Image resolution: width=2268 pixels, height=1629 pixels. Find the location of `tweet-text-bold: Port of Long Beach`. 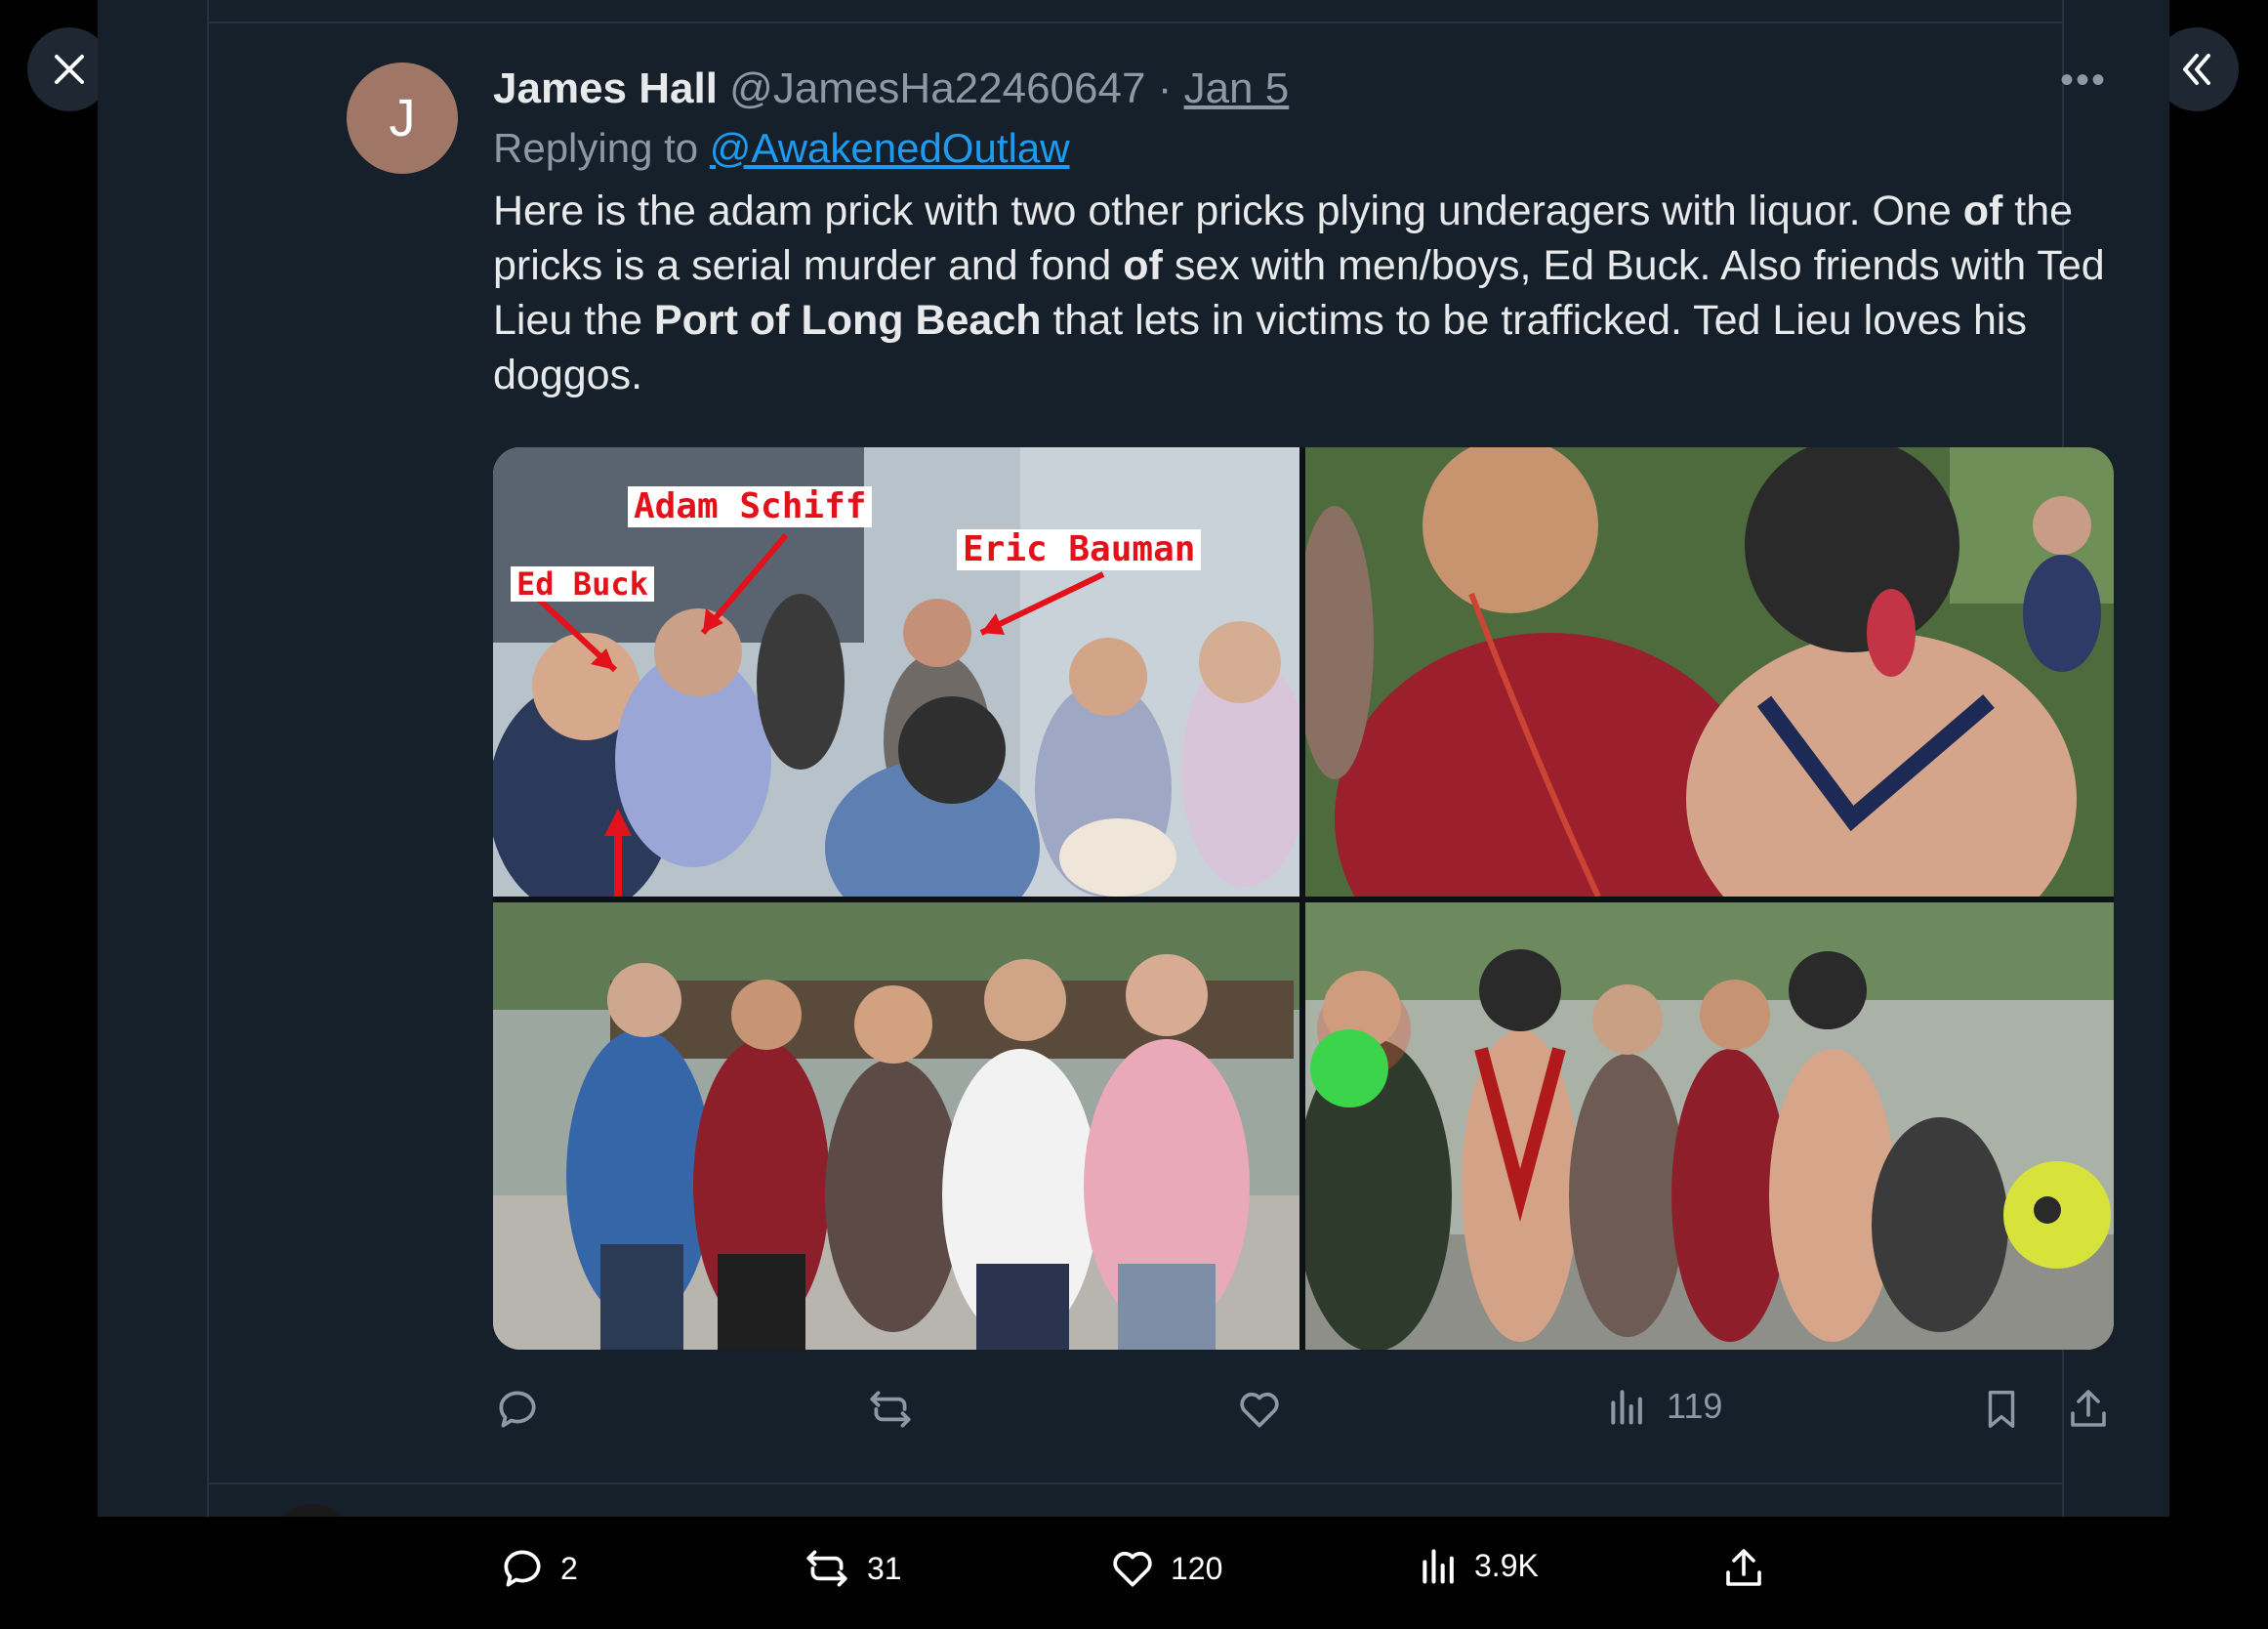

tweet-text-bold: Port of Long Beach is located at coordinates (848, 321).